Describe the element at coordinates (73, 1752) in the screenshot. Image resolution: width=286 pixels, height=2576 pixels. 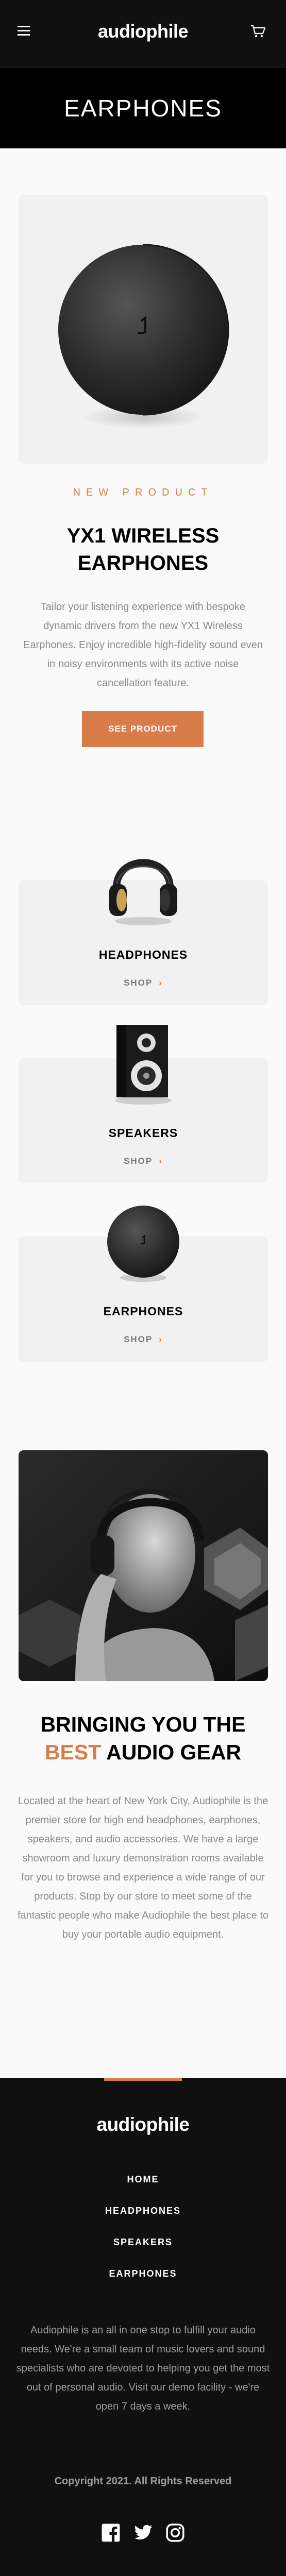
I see `about-title-accent: BEST` at that location.